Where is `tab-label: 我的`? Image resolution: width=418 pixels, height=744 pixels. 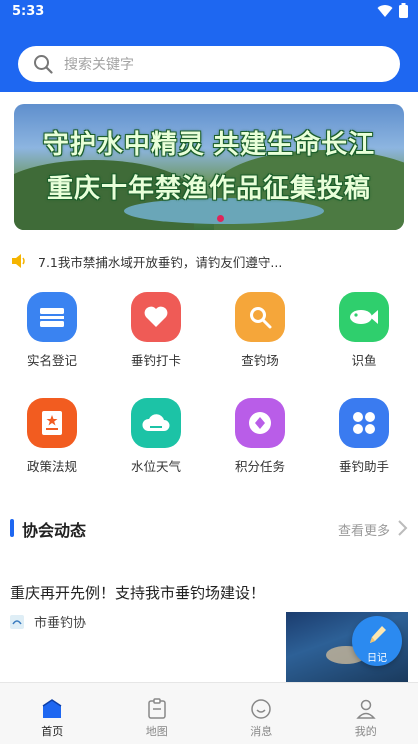
tab-label: 我的 is located at coordinates (365, 731).